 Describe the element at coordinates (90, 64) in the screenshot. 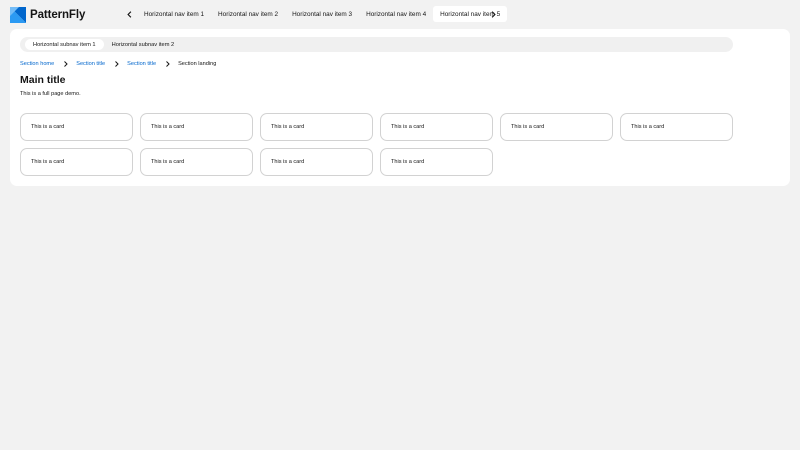

I see `breadcrumb-section-title-1: Section title` at that location.